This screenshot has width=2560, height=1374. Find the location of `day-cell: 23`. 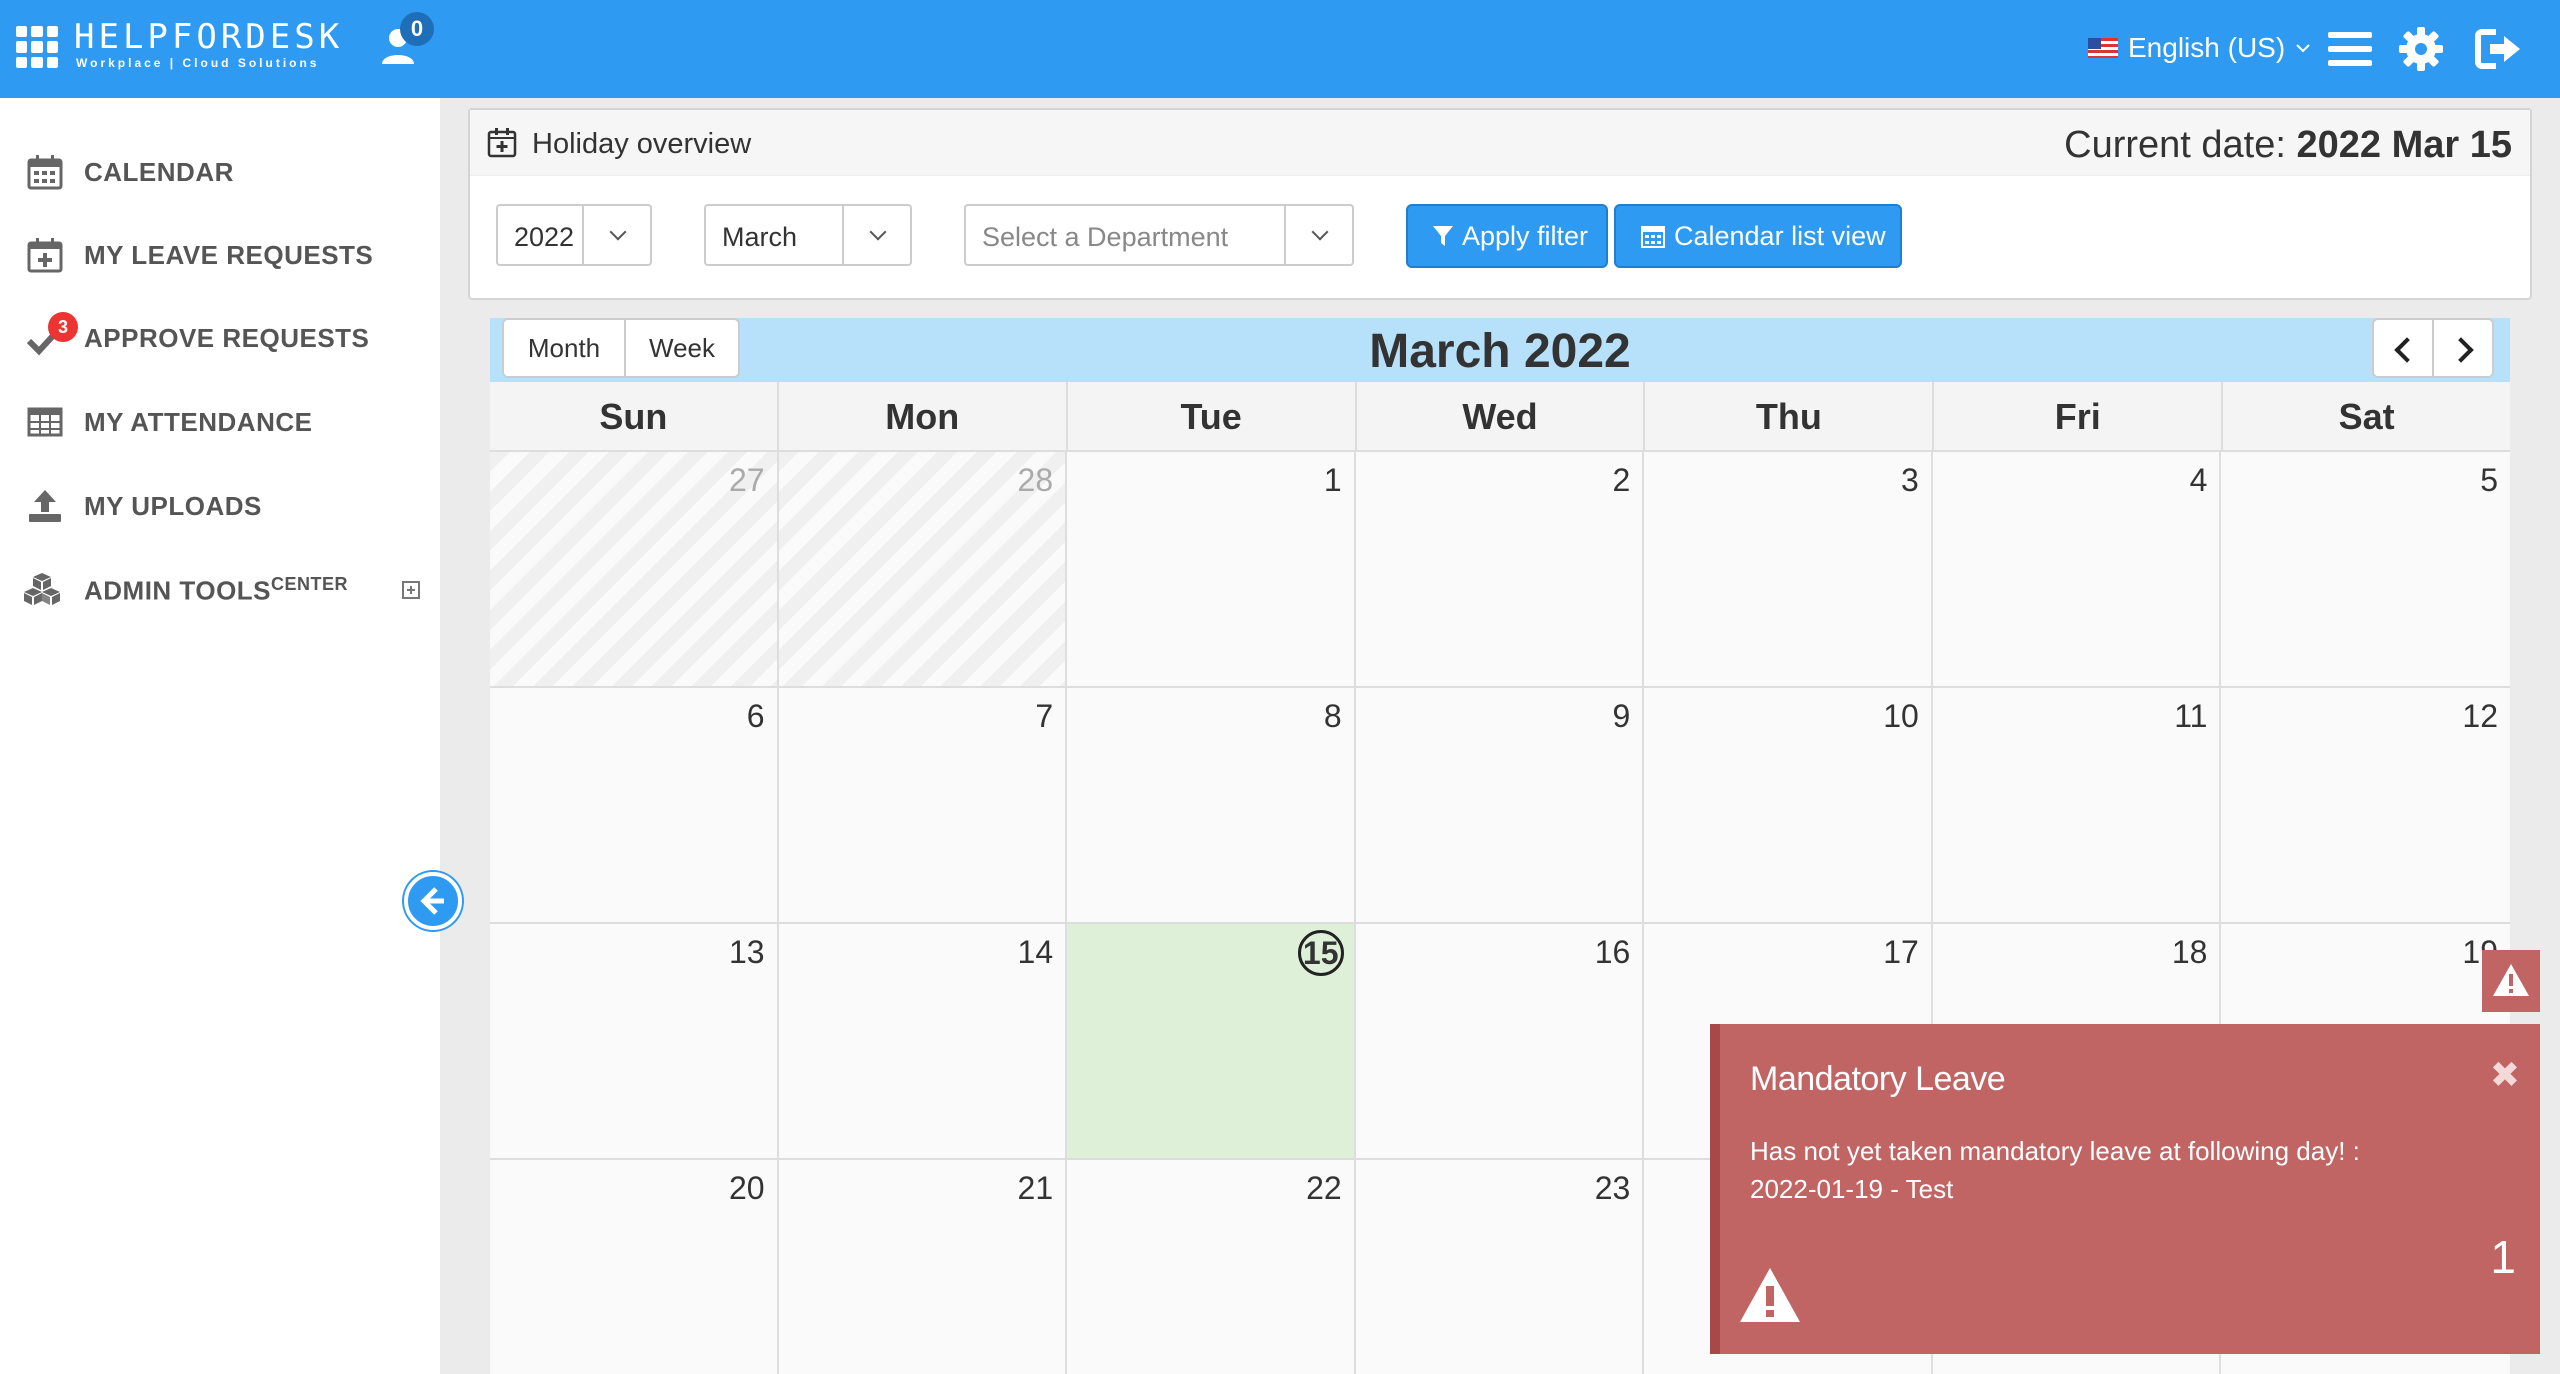

day-cell: 23 is located at coordinates (1500, 1267).